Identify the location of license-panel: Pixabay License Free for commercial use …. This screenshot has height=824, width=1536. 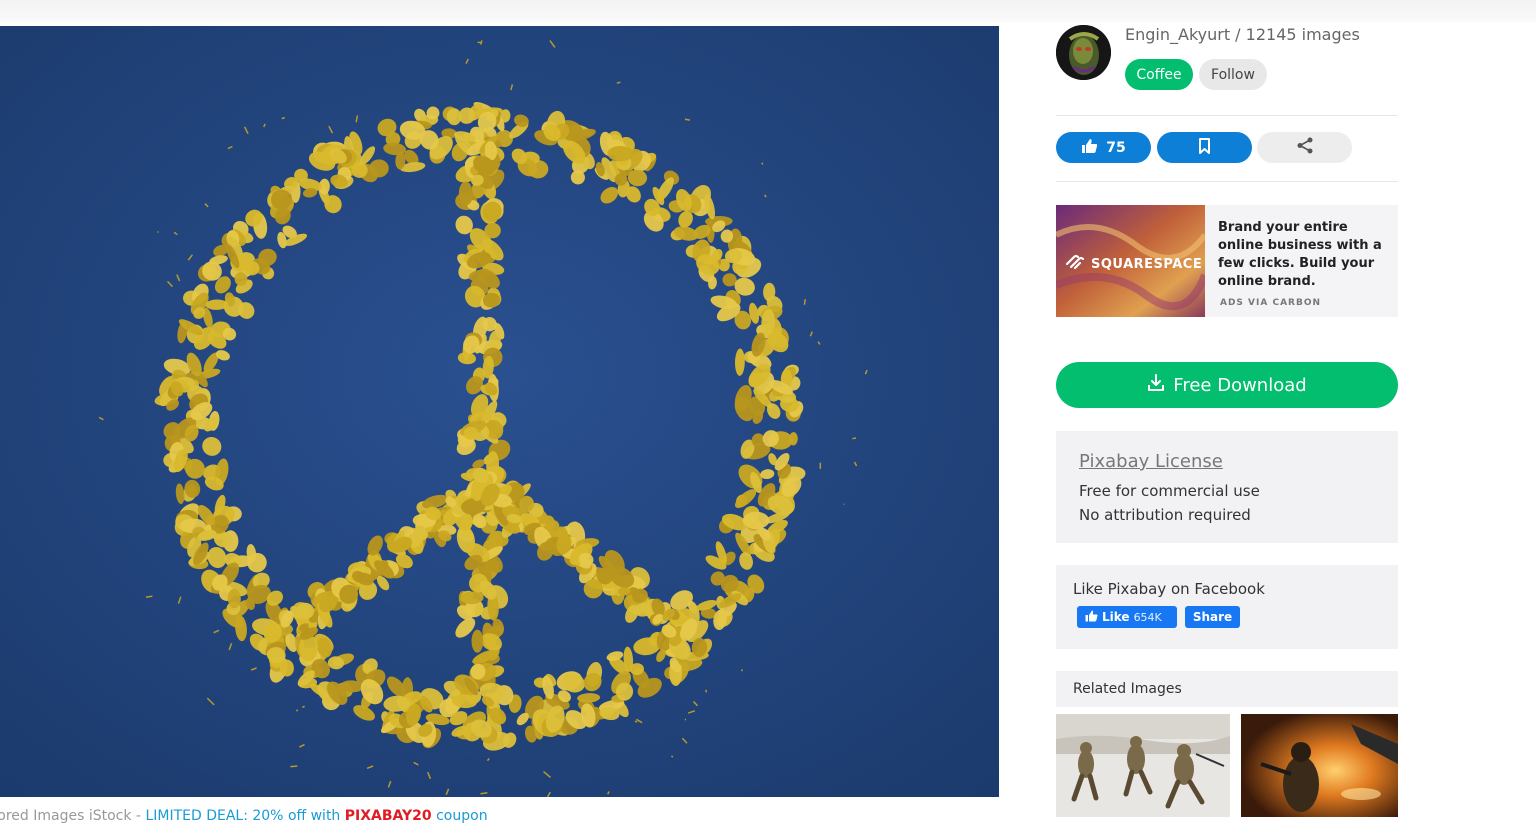
(1227, 487).